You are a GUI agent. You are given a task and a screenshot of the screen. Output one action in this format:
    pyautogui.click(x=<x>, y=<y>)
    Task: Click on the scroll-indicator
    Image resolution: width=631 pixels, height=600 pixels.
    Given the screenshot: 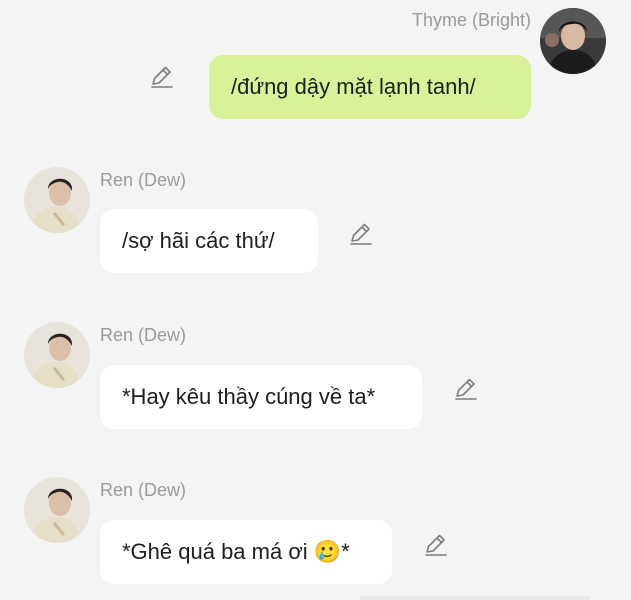 What is the action you would take?
    pyautogui.click(x=475, y=598)
    